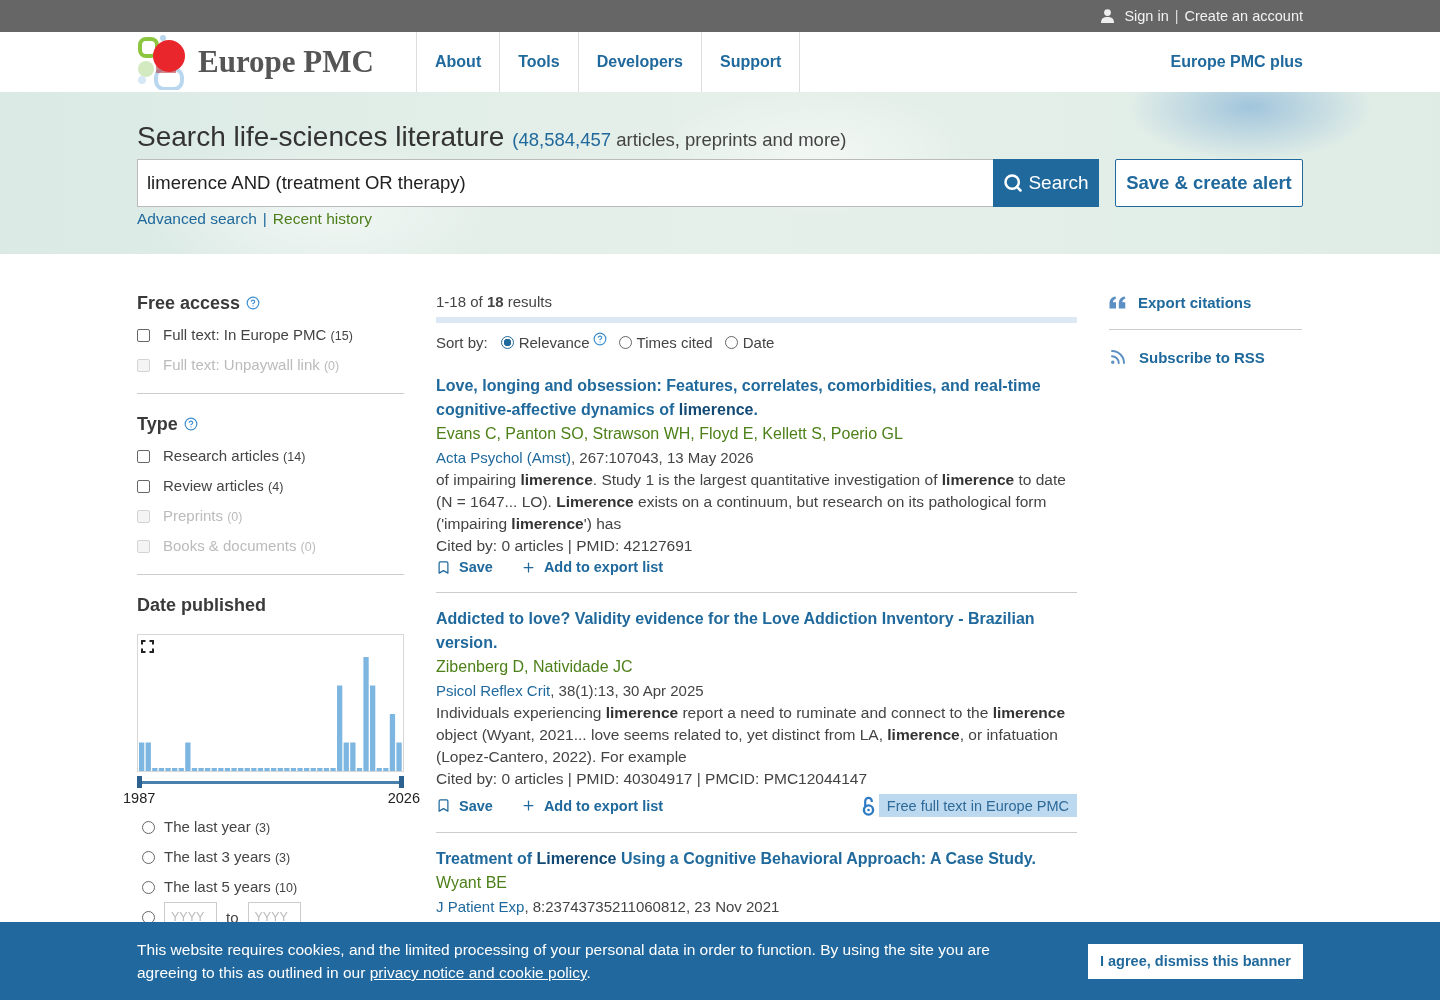 This screenshot has height=1000, width=1440. What do you see at coordinates (162, 62) in the screenshot?
I see `logo-icon` at bounding box center [162, 62].